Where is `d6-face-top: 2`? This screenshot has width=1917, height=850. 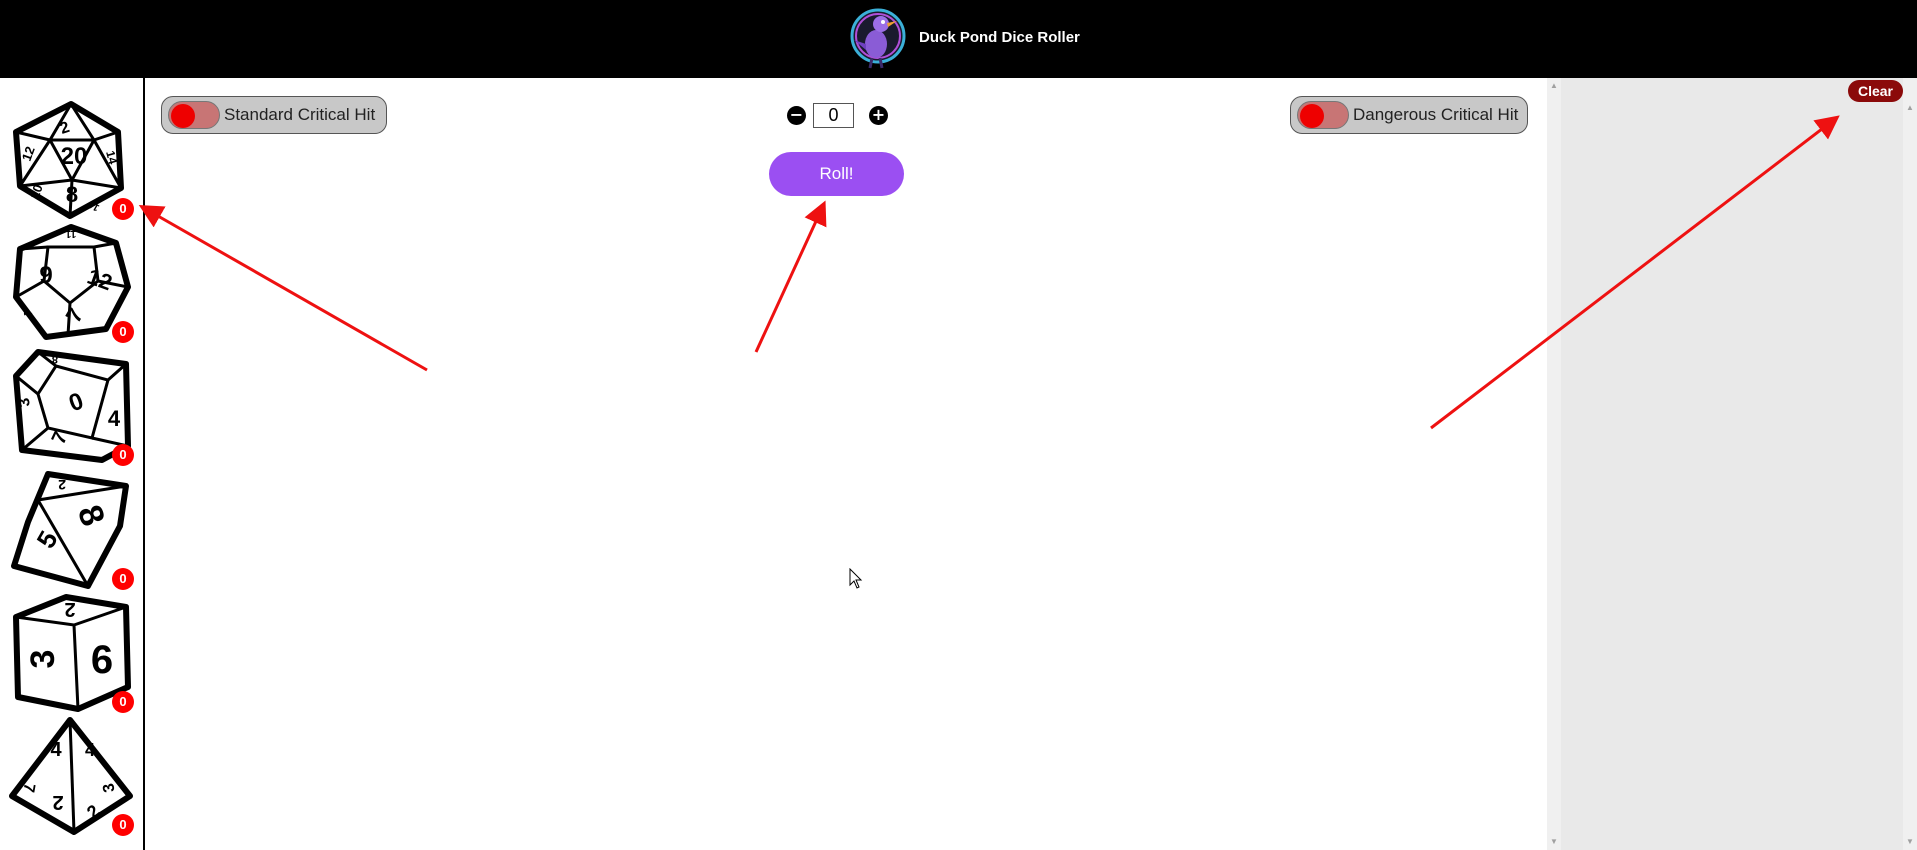 d6-face-top: 2 is located at coordinates (69, 609).